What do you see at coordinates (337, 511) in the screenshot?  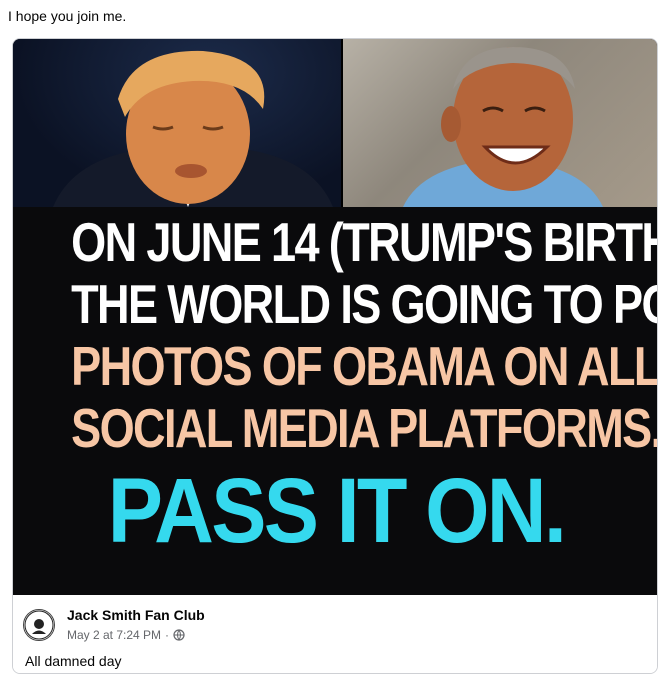 I see `meme-line-5: PASS IT ON.` at bounding box center [337, 511].